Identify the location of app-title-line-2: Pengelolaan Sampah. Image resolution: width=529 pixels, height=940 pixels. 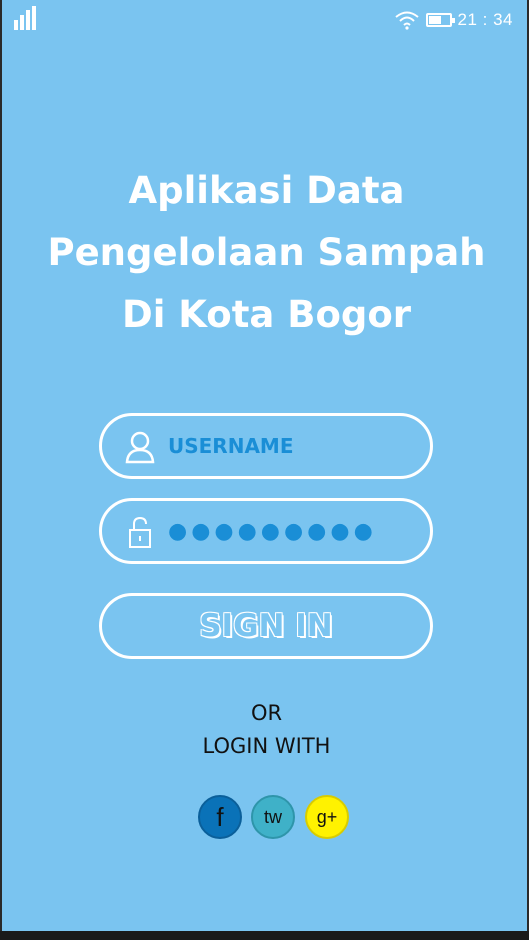
(266, 252).